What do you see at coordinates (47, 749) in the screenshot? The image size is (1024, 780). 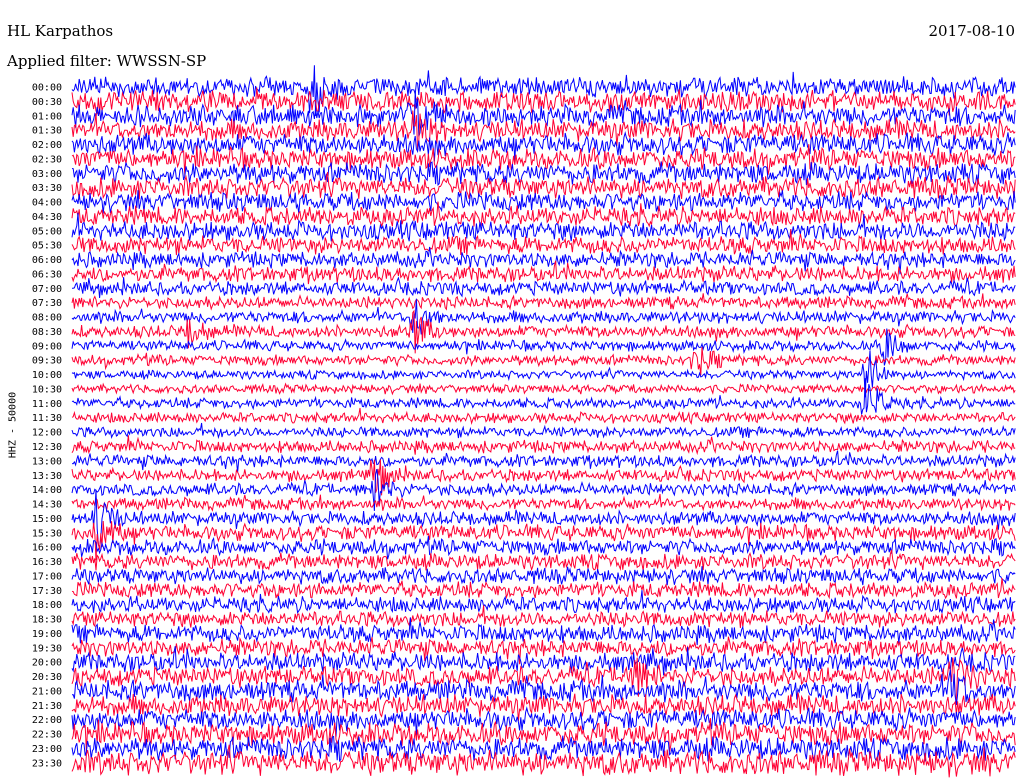 I see `row-label-2300: 23:00` at bounding box center [47, 749].